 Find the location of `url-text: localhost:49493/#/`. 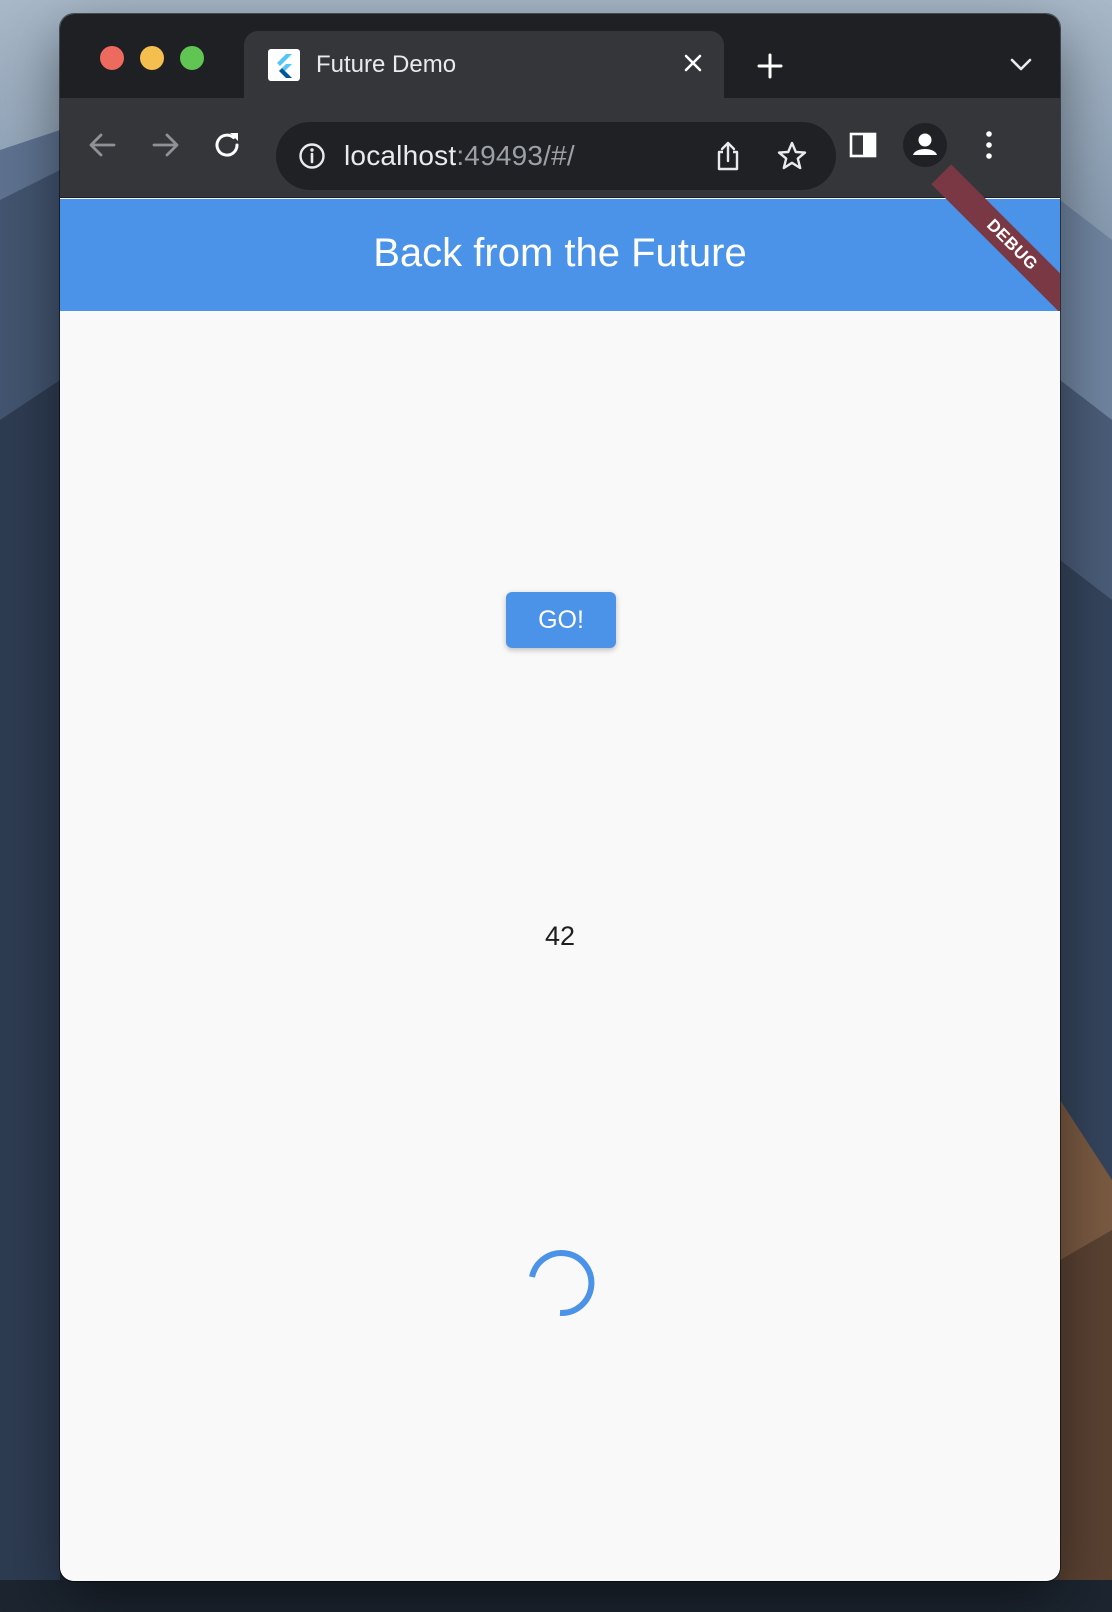

url-text: localhost:49493/#/ is located at coordinates (459, 156).